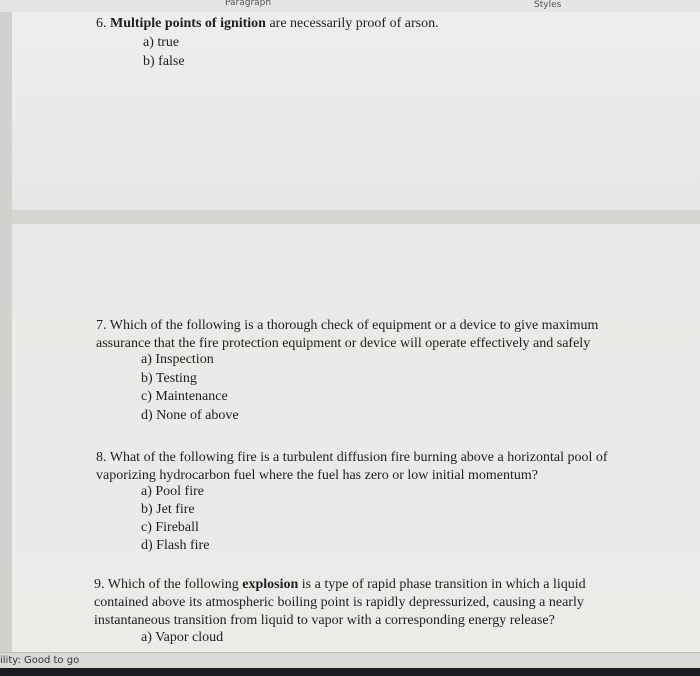 The width and height of the screenshot is (700, 676). Describe the element at coordinates (172, 491) in the screenshot. I see `option: a) Pool fire` at that location.